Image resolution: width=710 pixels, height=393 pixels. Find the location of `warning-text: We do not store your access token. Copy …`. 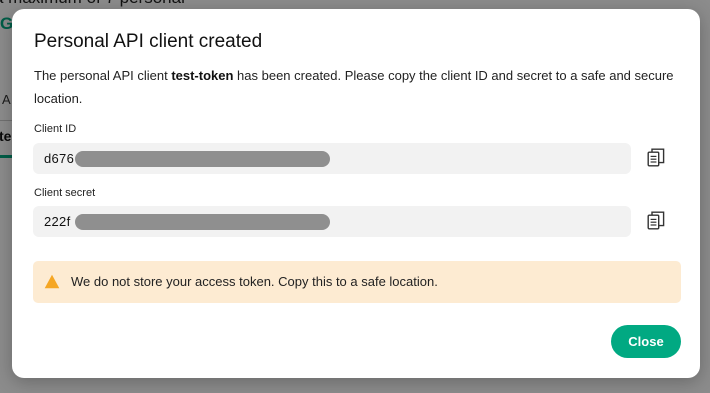

warning-text: We do not store your access token. Copy … is located at coordinates (254, 281).